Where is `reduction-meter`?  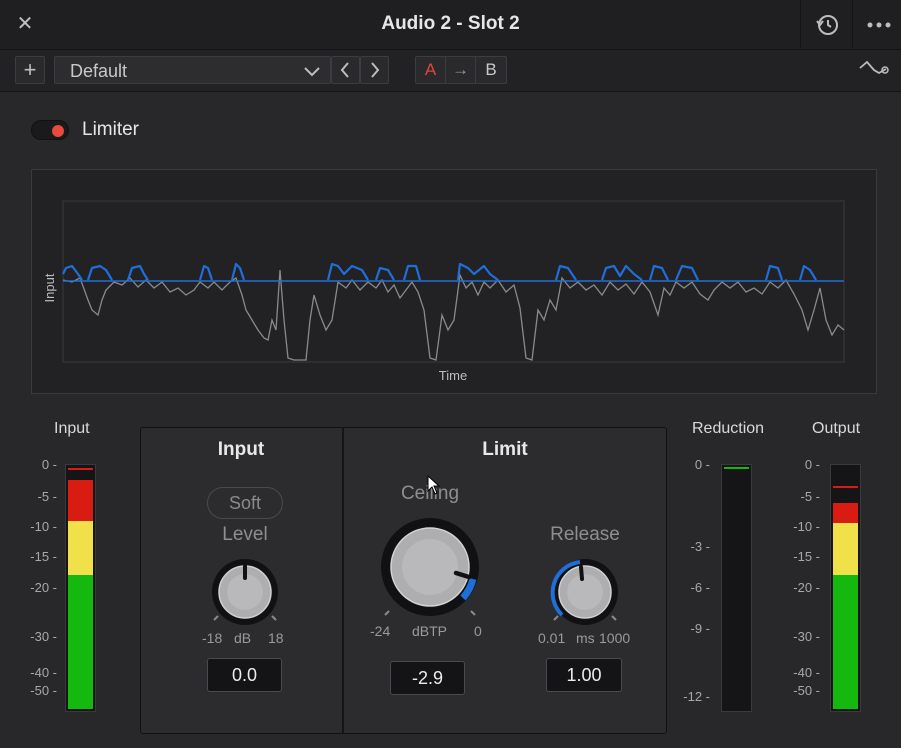 reduction-meter is located at coordinates (736, 588).